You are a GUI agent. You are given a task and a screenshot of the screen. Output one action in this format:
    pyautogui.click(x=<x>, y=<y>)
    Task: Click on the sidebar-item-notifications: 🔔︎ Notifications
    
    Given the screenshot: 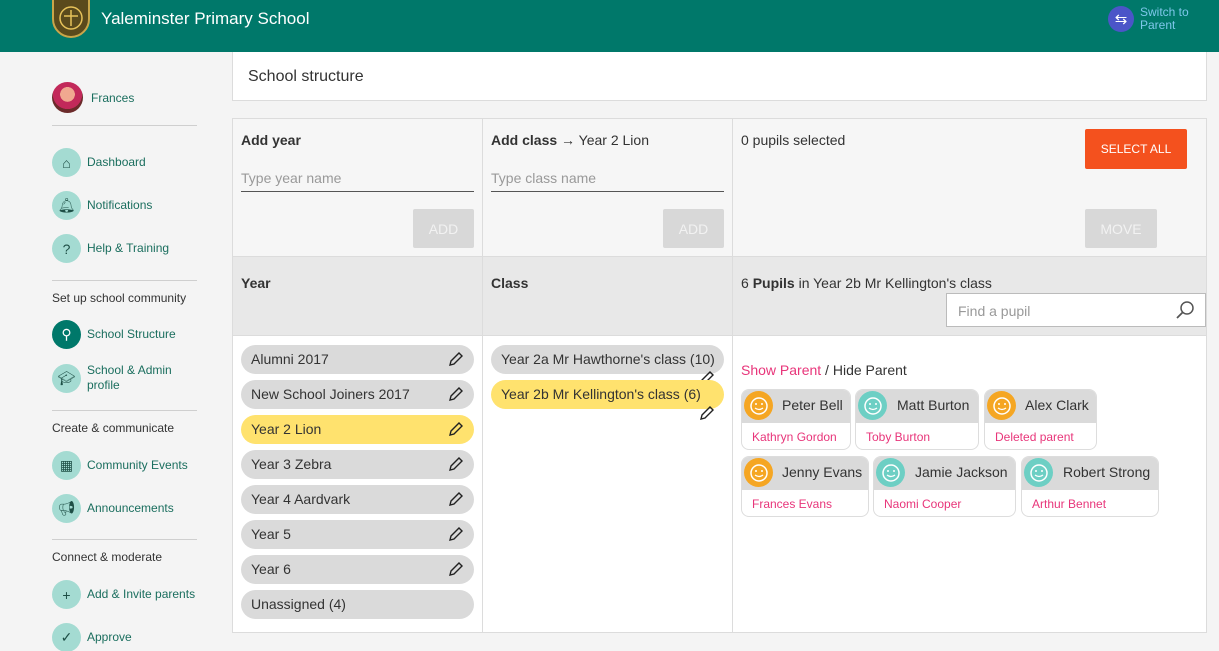 What is the action you would take?
    pyautogui.click(x=102, y=205)
    